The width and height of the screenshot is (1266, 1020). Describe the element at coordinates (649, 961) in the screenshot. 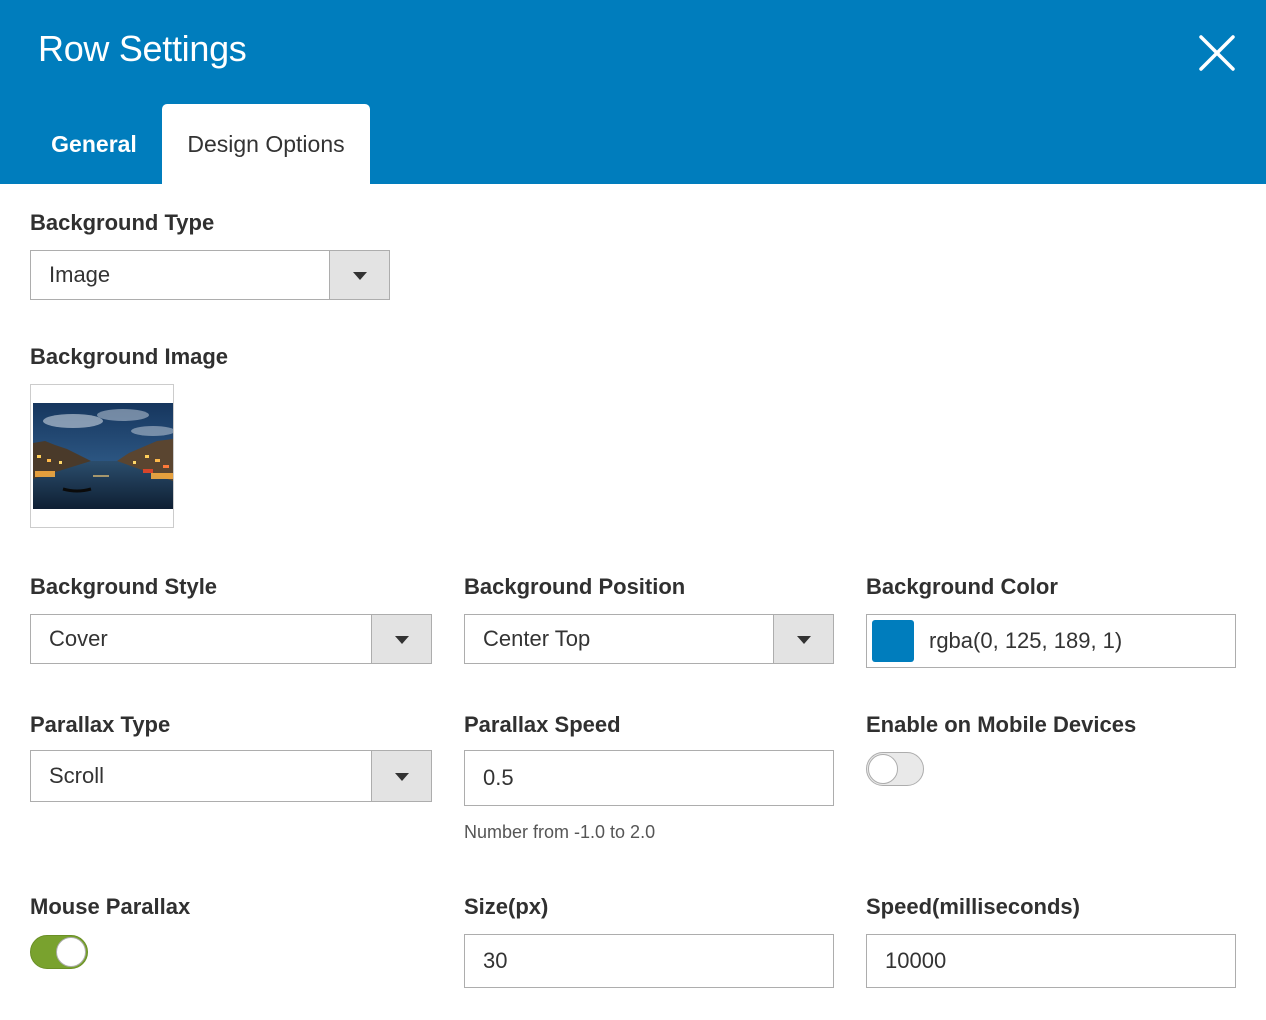

I see `size-input` at that location.